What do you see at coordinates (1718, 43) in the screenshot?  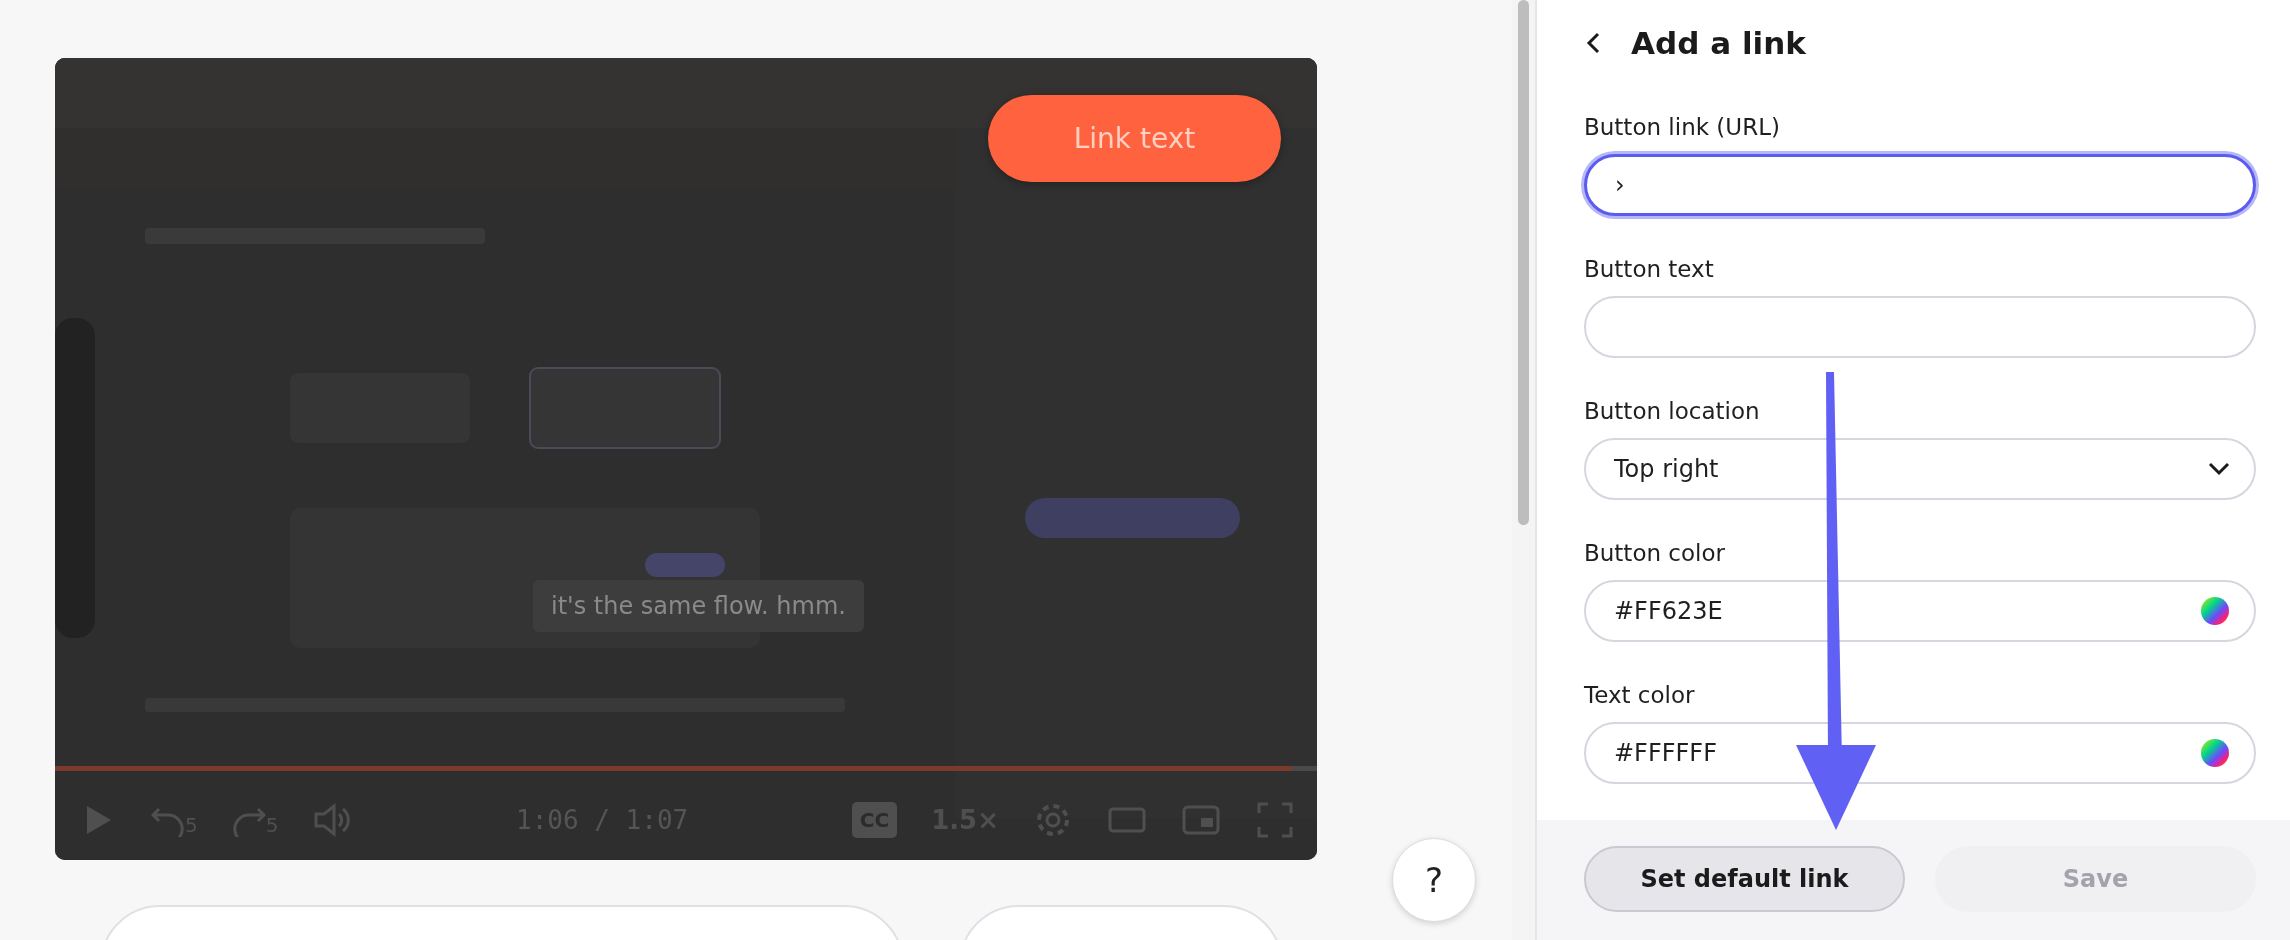 I see `panel-title: Add a link` at bounding box center [1718, 43].